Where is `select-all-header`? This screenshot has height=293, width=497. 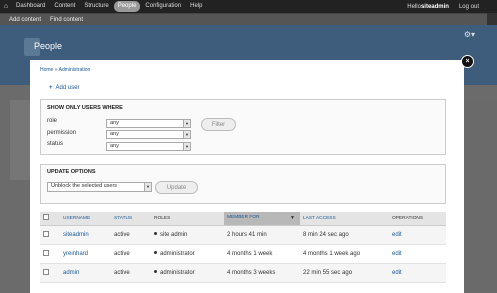
select-all-header is located at coordinates (50, 219).